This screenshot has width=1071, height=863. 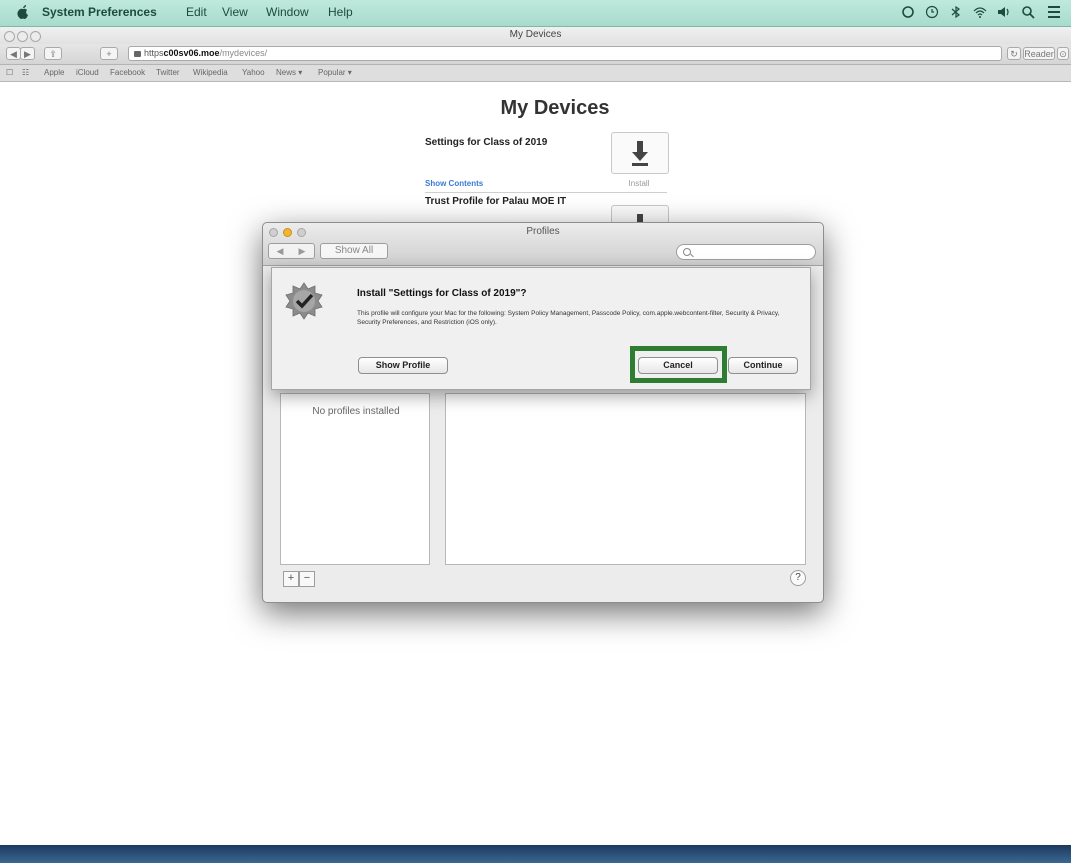 What do you see at coordinates (109, 53) in the screenshot?
I see `new-tab-button: +` at bounding box center [109, 53].